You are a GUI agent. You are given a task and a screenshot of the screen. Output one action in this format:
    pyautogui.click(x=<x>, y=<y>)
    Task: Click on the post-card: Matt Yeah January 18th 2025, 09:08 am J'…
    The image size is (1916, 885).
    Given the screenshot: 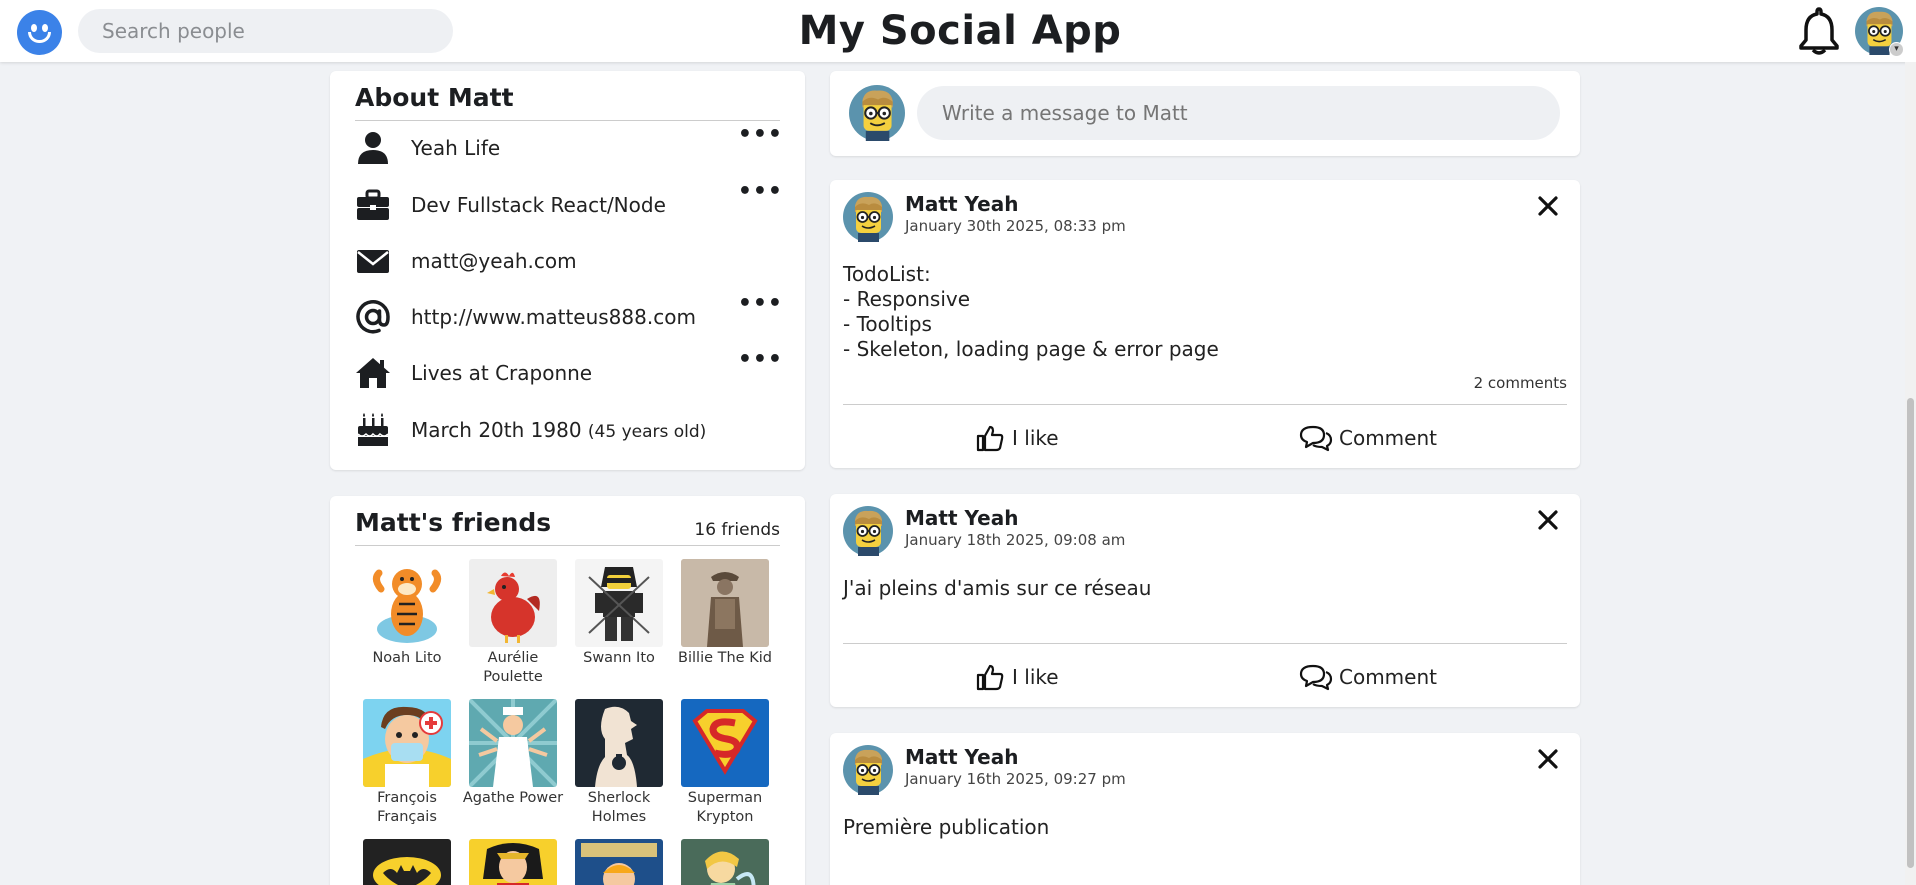 What is the action you would take?
    pyautogui.click(x=1205, y=600)
    